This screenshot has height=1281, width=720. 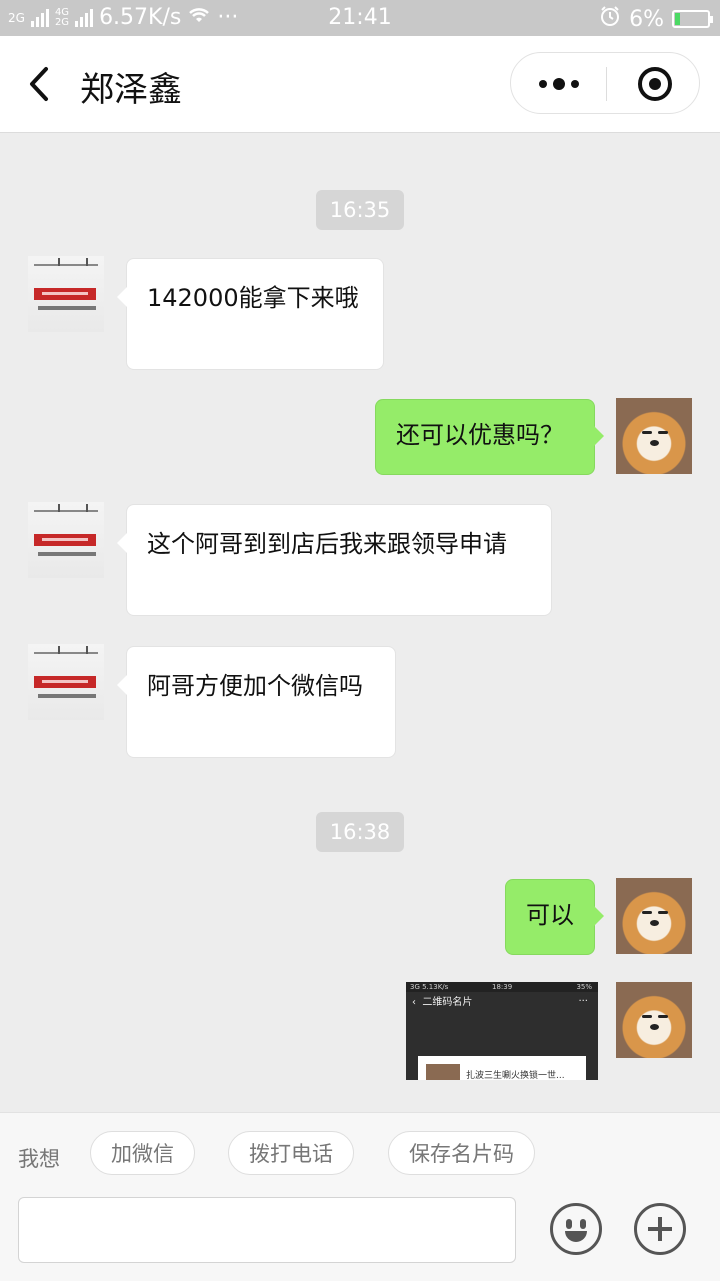 I want to click on add-wechat-chip: 加微信, so click(x=142, y=1153).